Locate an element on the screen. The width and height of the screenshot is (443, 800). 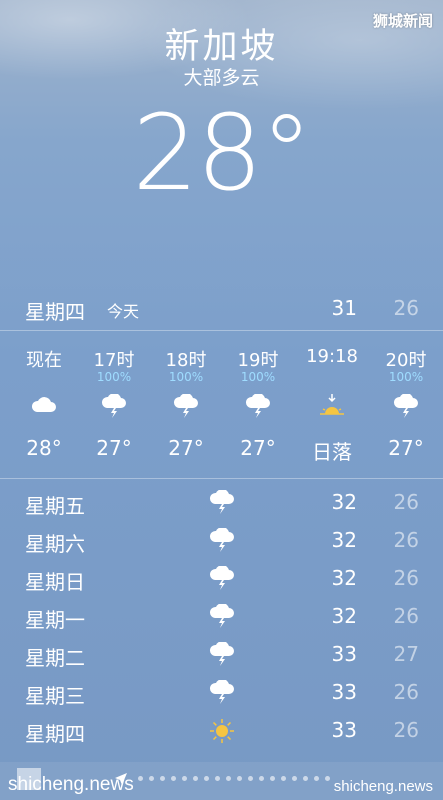
hour-temp: 28° is located at coordinates (44, 448).